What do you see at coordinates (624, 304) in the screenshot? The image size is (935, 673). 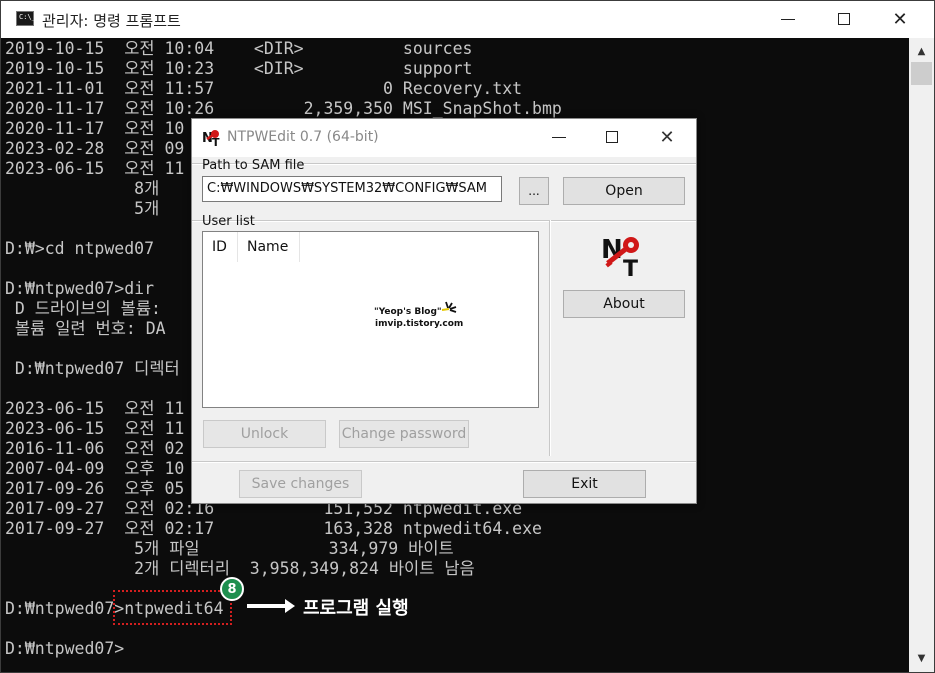 I see `about-button: About` at bounding box center [624, 304].